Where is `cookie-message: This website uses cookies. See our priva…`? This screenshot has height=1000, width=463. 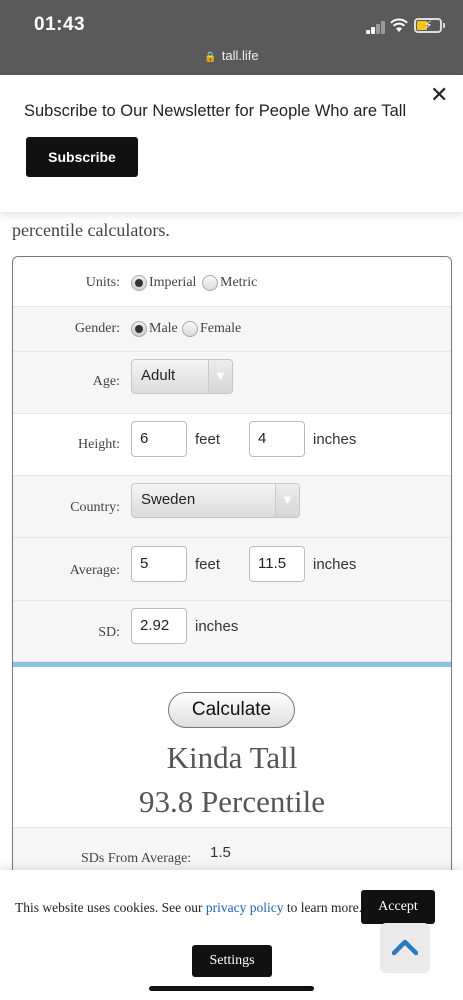 cookie-message: This website uses cookies. See our priva… is located at coordinates (188, 908).